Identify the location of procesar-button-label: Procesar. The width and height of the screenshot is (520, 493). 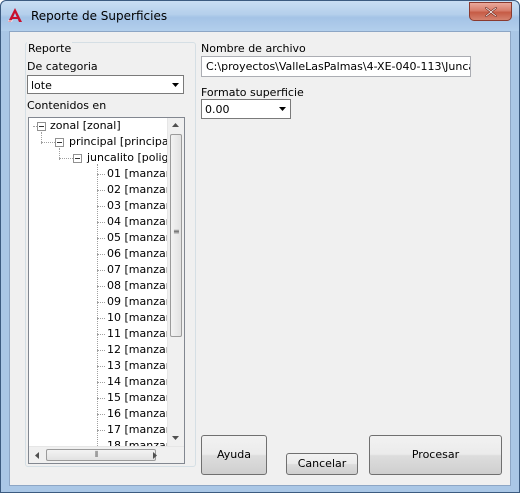
(435, 454).